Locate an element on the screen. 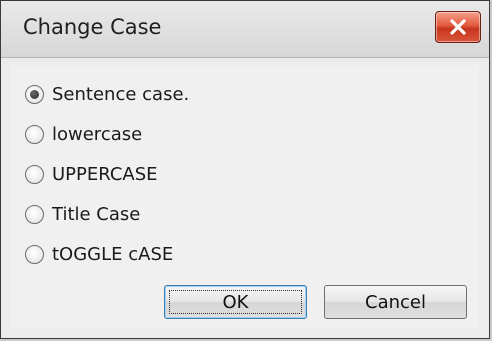 The width and height of the screenshot is (492, 341). cancel-button: Cancel is located at coordinates (395, 302).